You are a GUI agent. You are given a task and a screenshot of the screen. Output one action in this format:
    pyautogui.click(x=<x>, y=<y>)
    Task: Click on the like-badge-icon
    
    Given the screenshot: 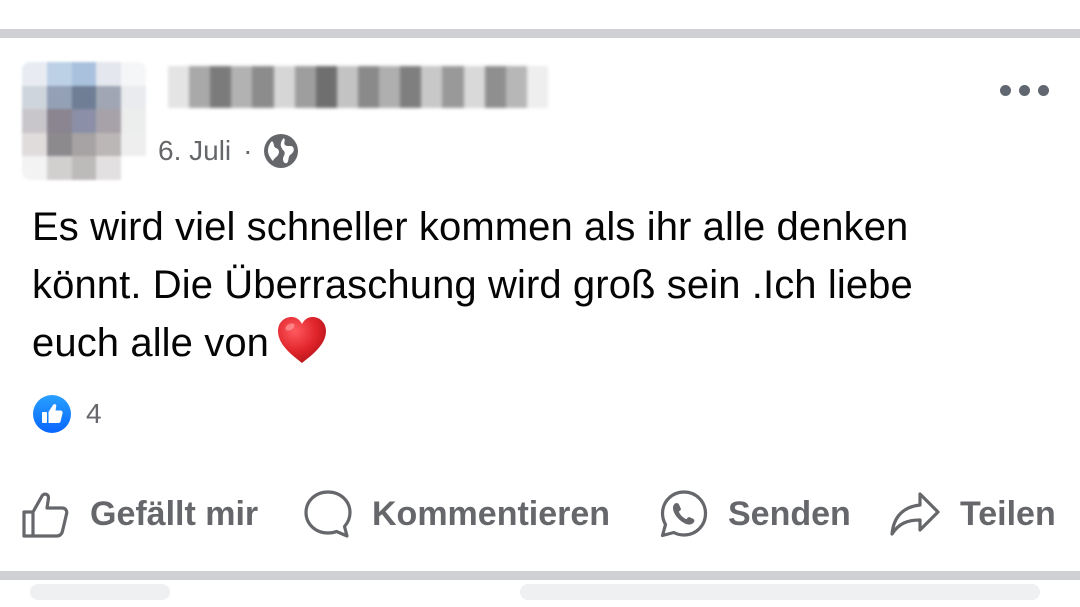 What is the action you would take?
    pyautogui.click(x=52, y=414)
    